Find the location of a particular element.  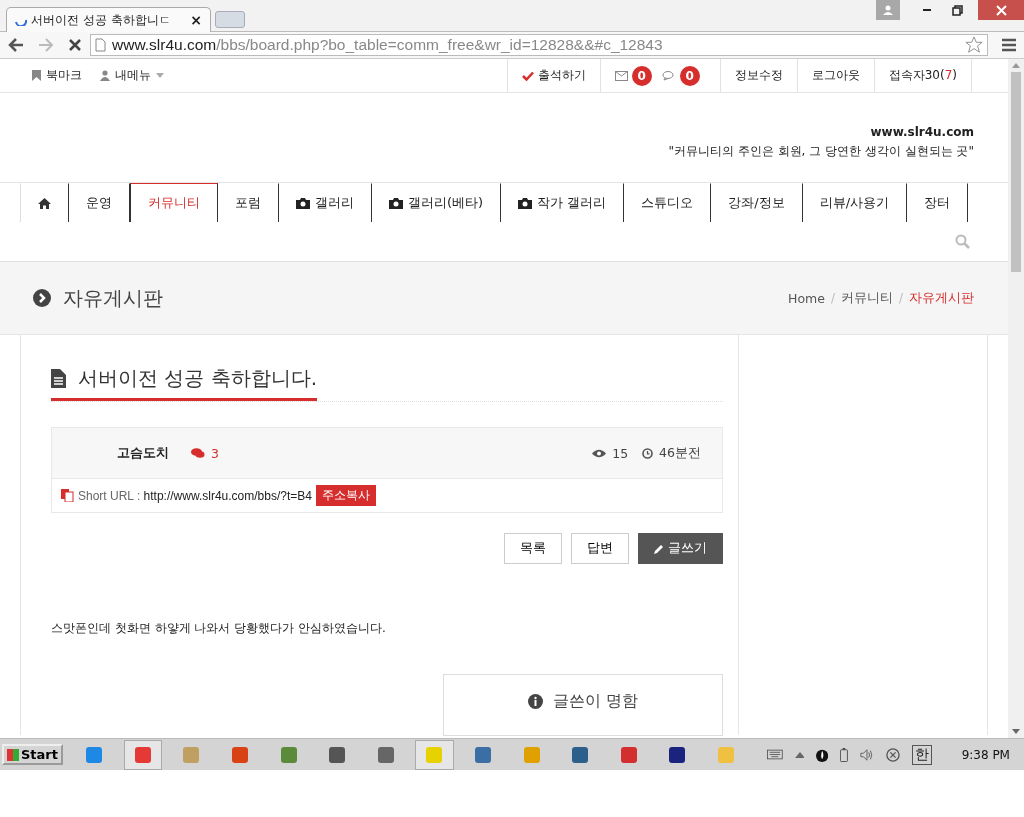

action-button: 목록 is located at coordinates (533, 548).